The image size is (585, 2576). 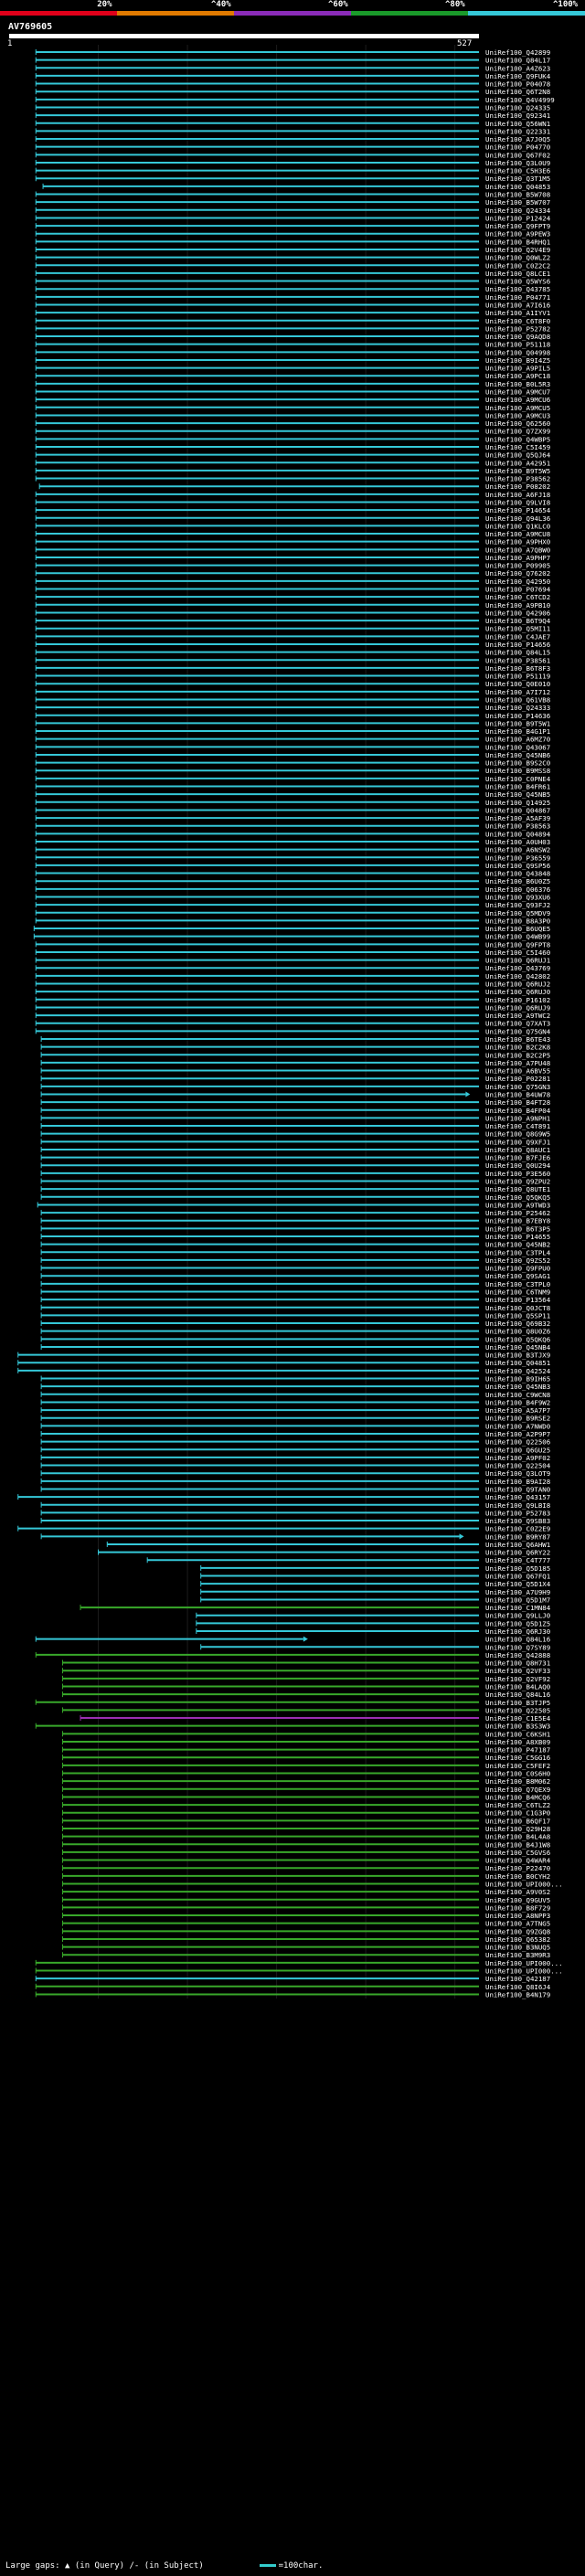 I want to click on hit-label: UniRef100_P38563, so click(x=517, y=826).